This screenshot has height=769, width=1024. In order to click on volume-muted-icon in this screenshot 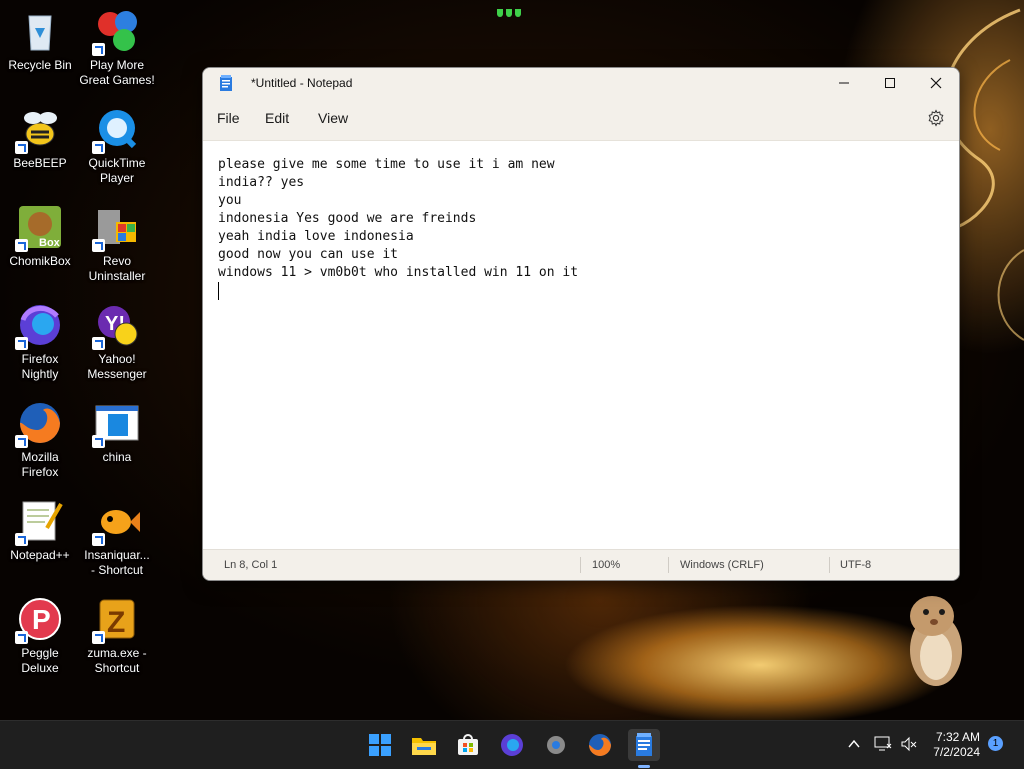, I will do `click(909, 744)`.